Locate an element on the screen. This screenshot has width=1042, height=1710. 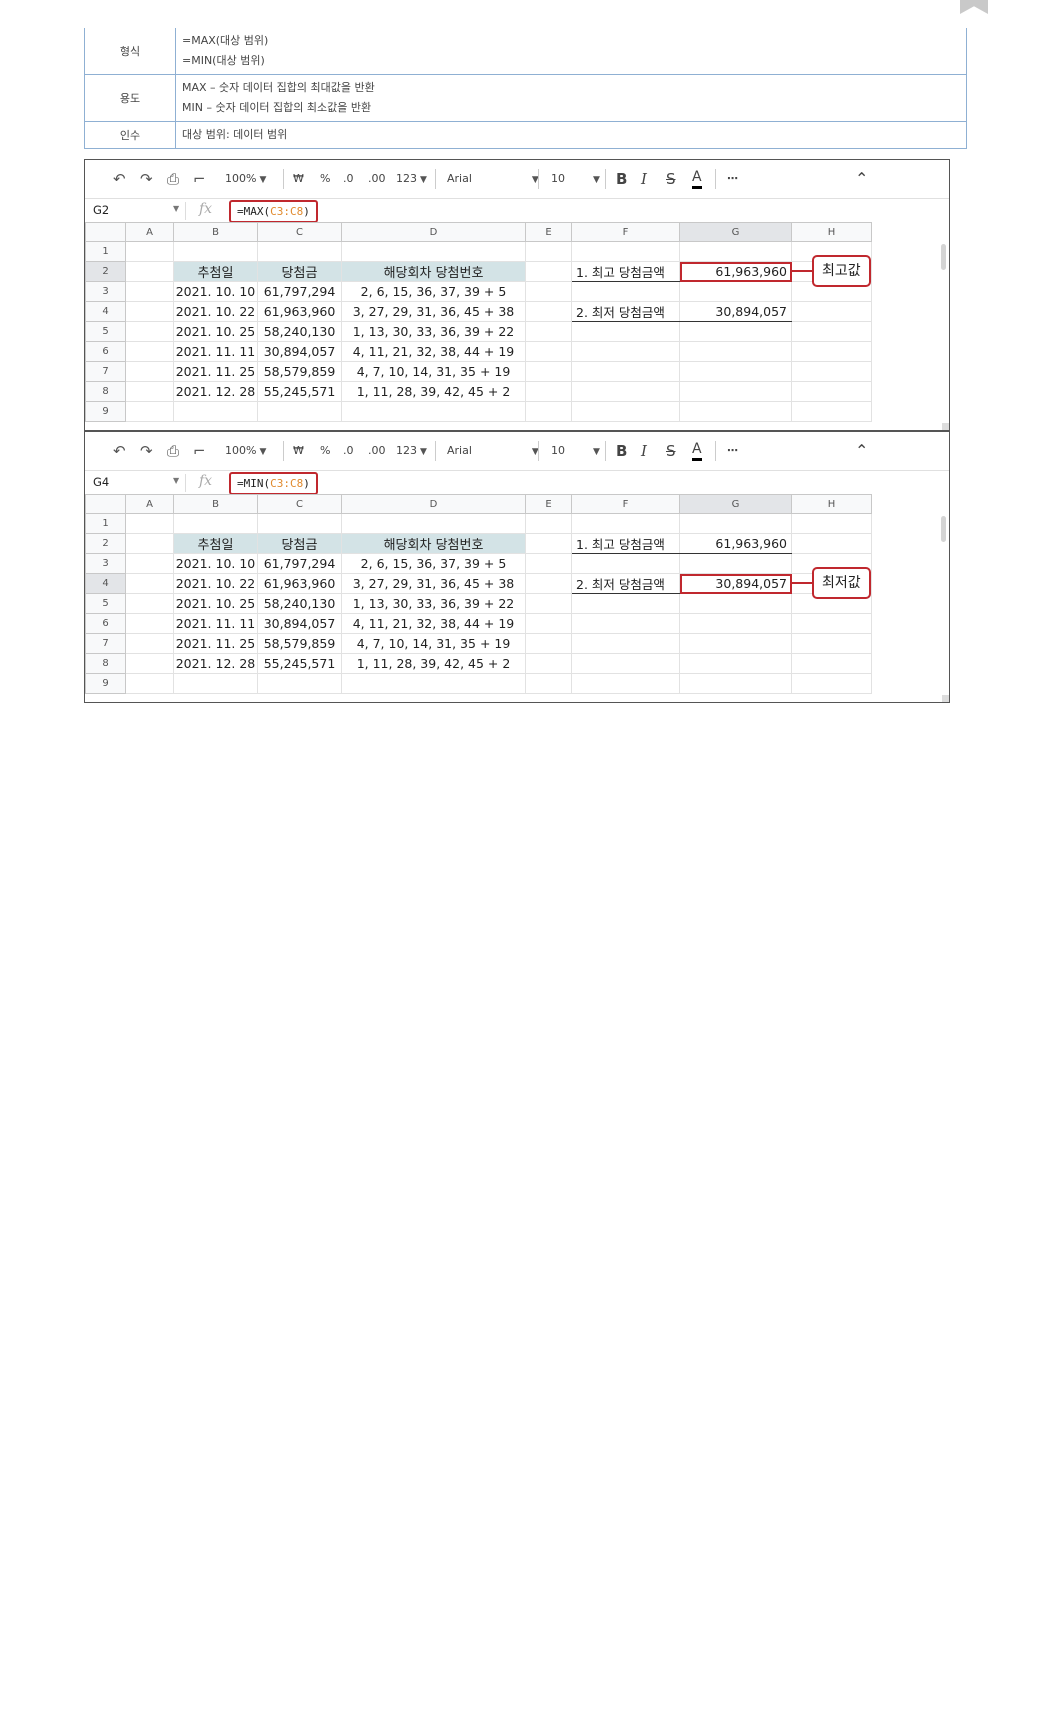
row-header: 5 is located at coordinates (105, 331).